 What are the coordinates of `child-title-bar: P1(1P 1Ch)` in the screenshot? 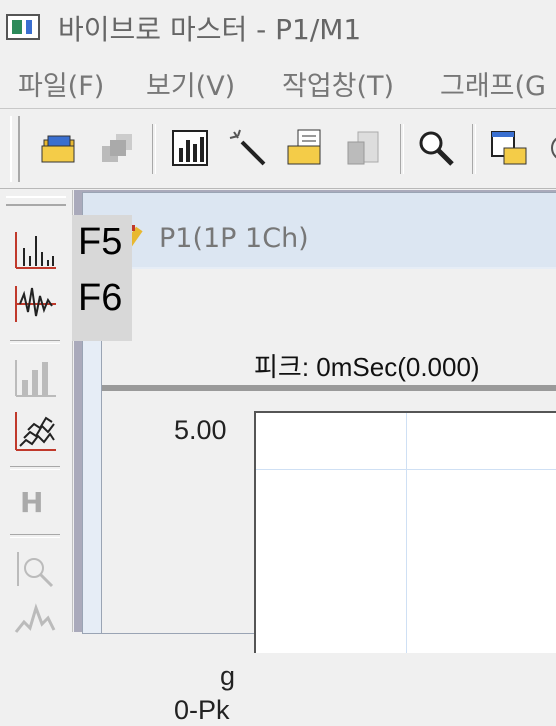 It's located at (319, 230).